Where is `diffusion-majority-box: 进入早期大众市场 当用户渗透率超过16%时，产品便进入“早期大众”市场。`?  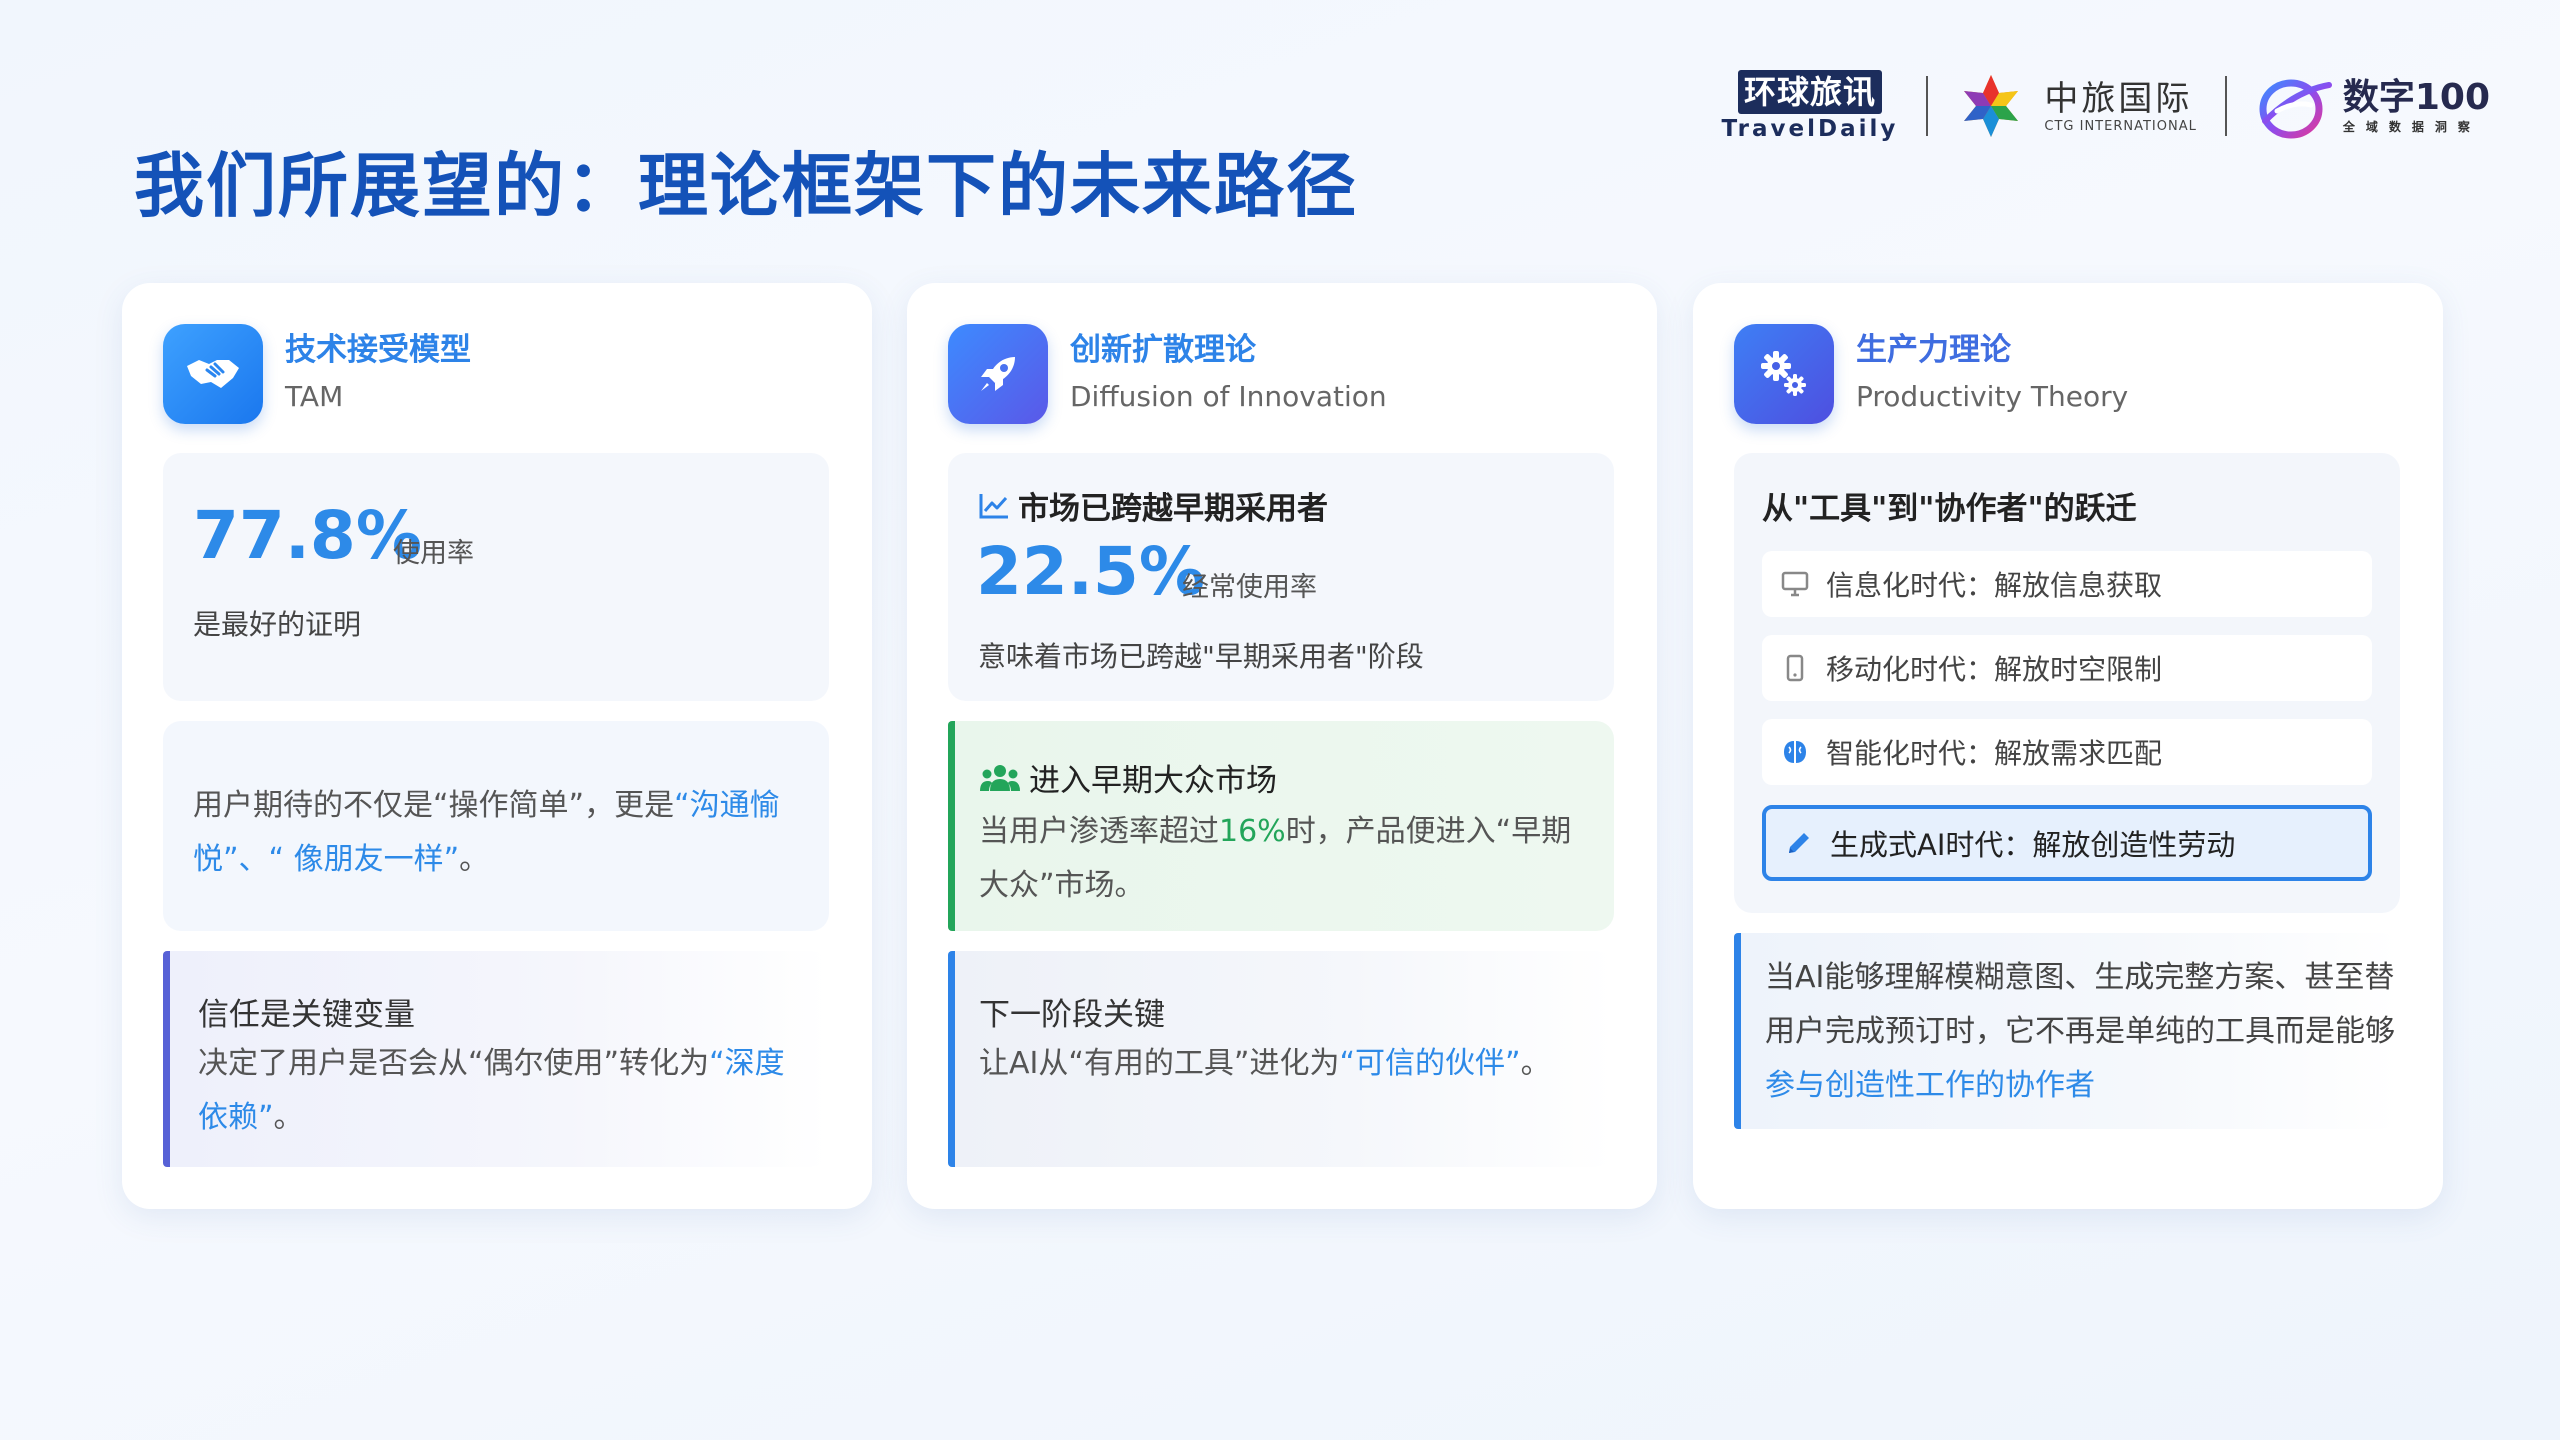
diffusion-majority-box: 进入早期大众市场 当用户渗透率超过16%时，产品便进入“早期大众”市场。 is located at coordinates (1281, 826).